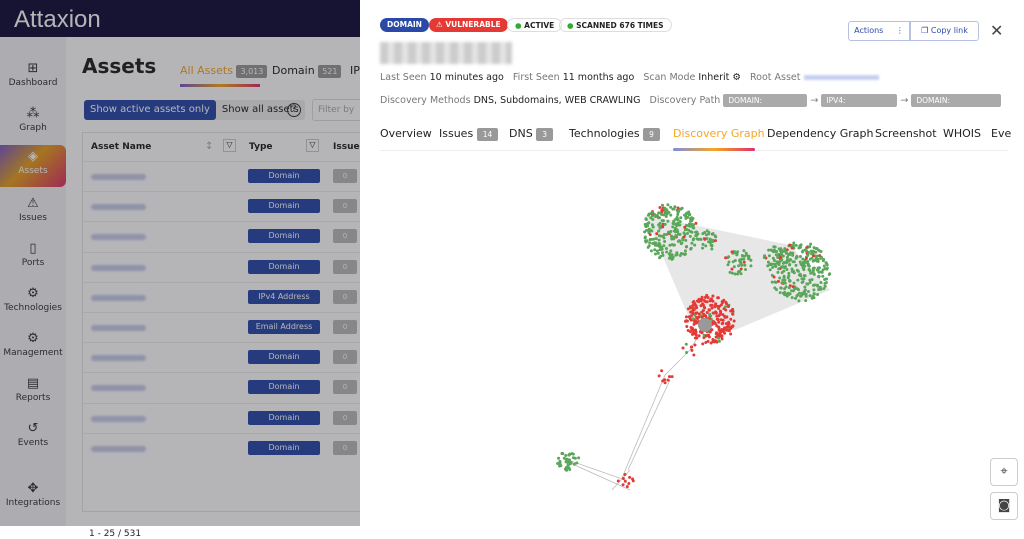 The height and width of the screenshot is (539, 1024). I want to click on warning-icon: ⚠, so click(441, 24).